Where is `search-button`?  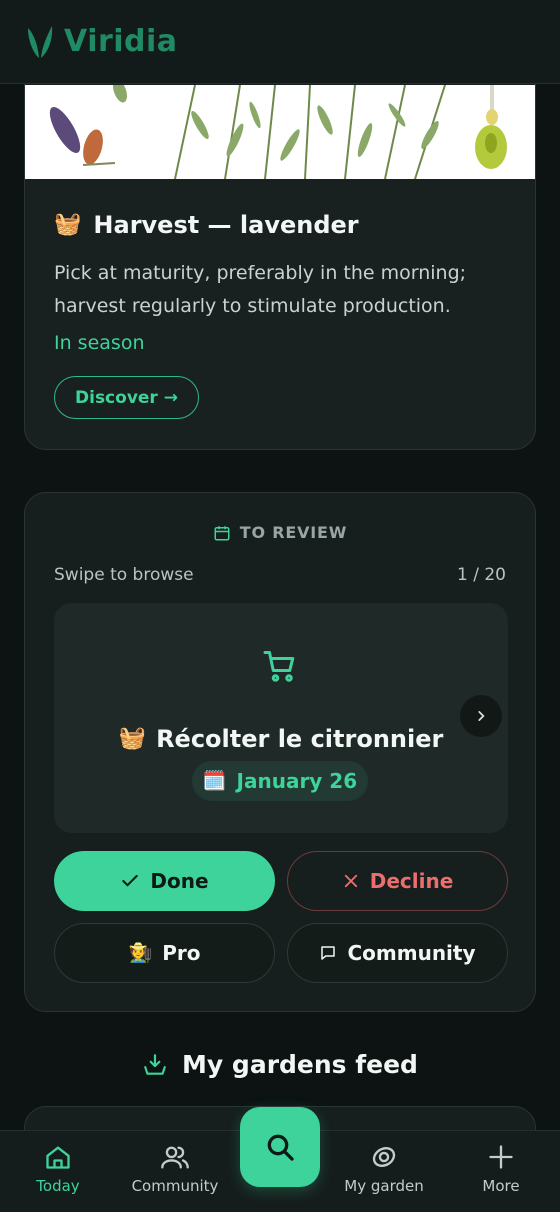
search-button is located at coordinates (280, 1147).